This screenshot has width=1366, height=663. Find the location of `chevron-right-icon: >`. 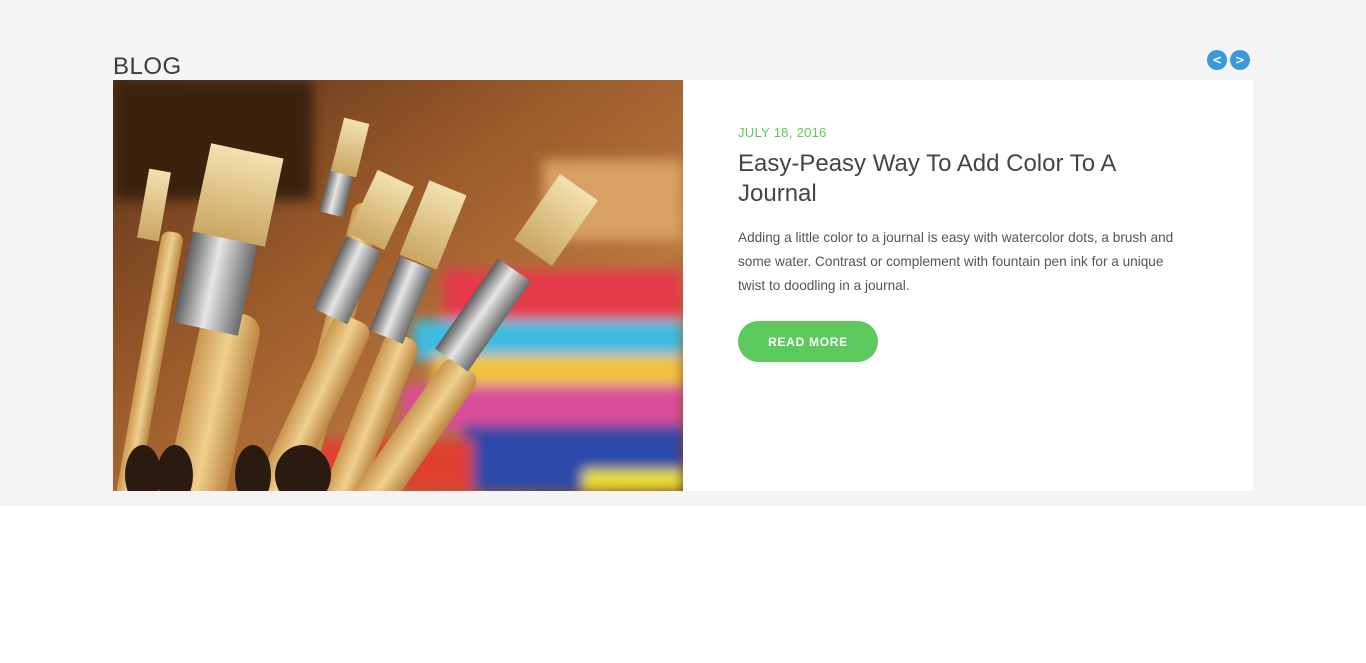

chevron-right-icon: > is located at coordinates (1240, 60).